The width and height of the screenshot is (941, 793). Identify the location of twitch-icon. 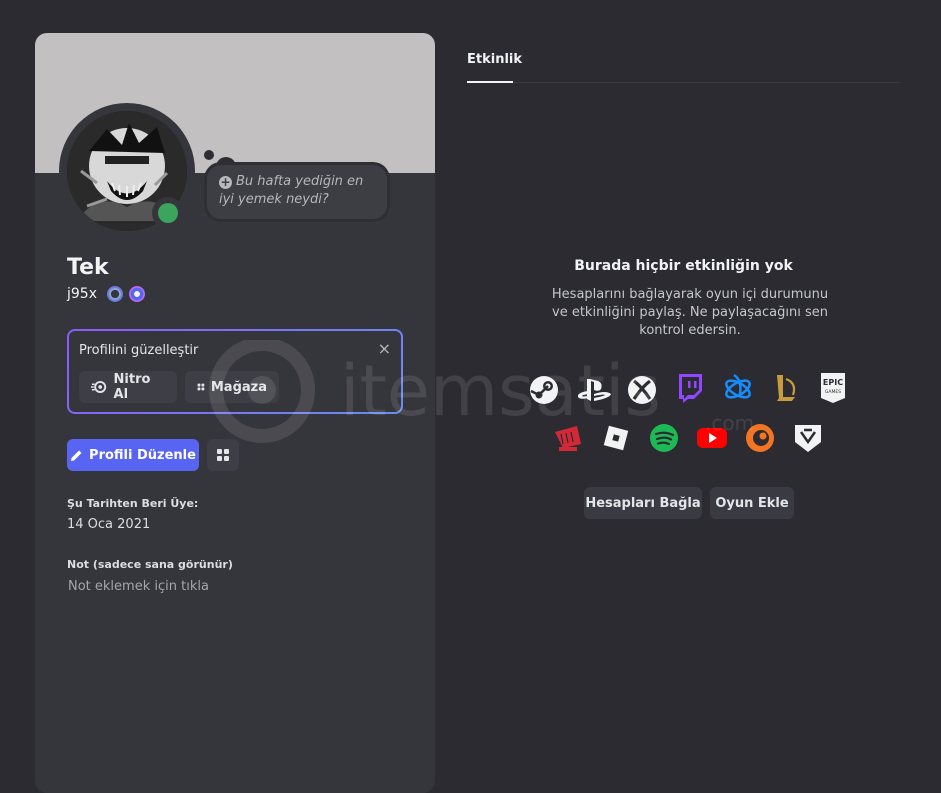
(690, 388).